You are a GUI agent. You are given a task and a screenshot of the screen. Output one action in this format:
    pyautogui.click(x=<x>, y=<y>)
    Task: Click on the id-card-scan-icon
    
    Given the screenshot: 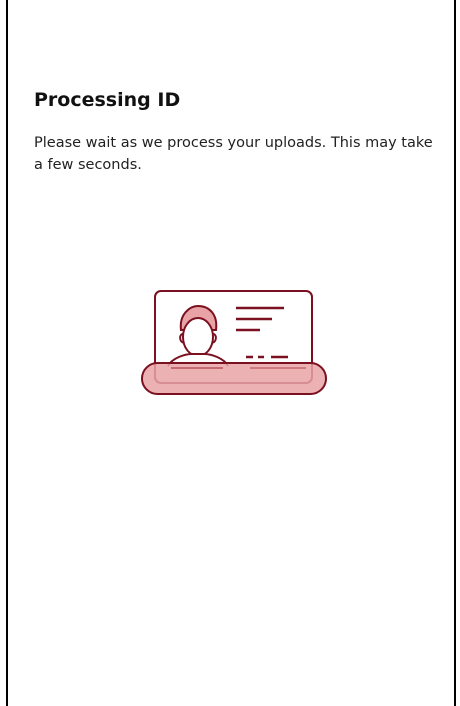 What is the action you would take?
    pyautogui.click(x=234, y=344)
    